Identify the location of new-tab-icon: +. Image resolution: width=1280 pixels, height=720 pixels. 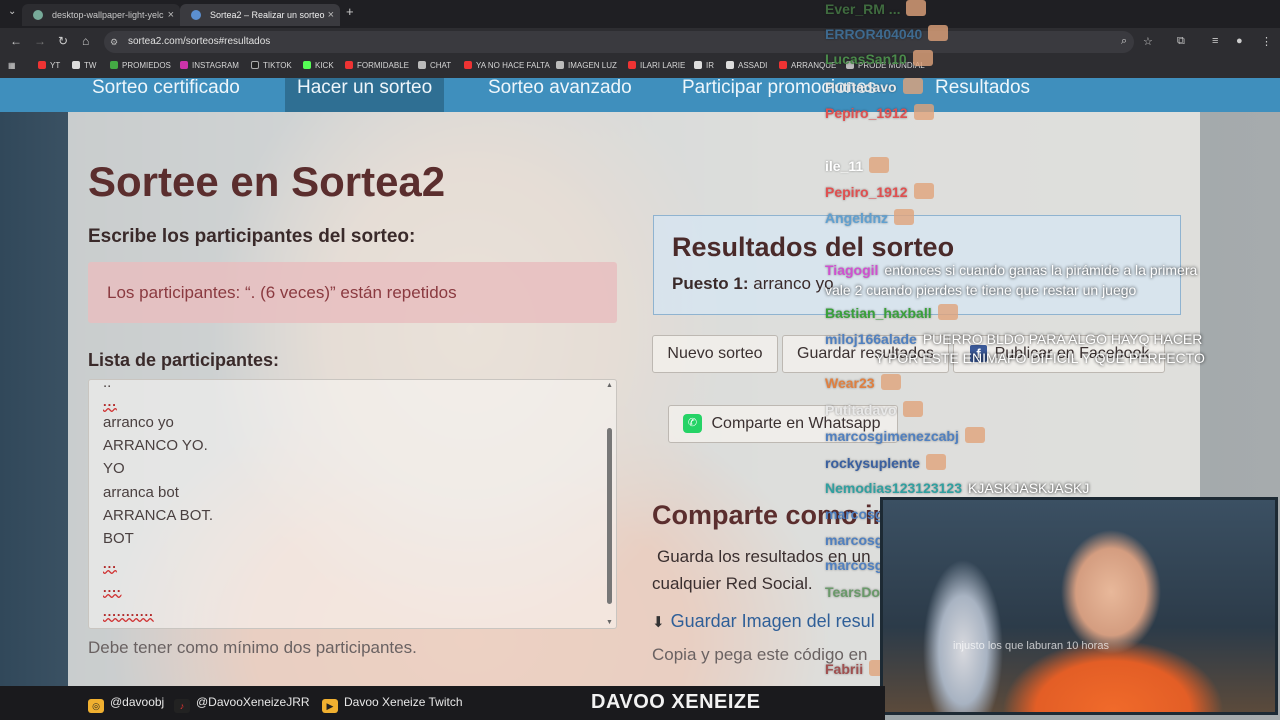
(350, 11).